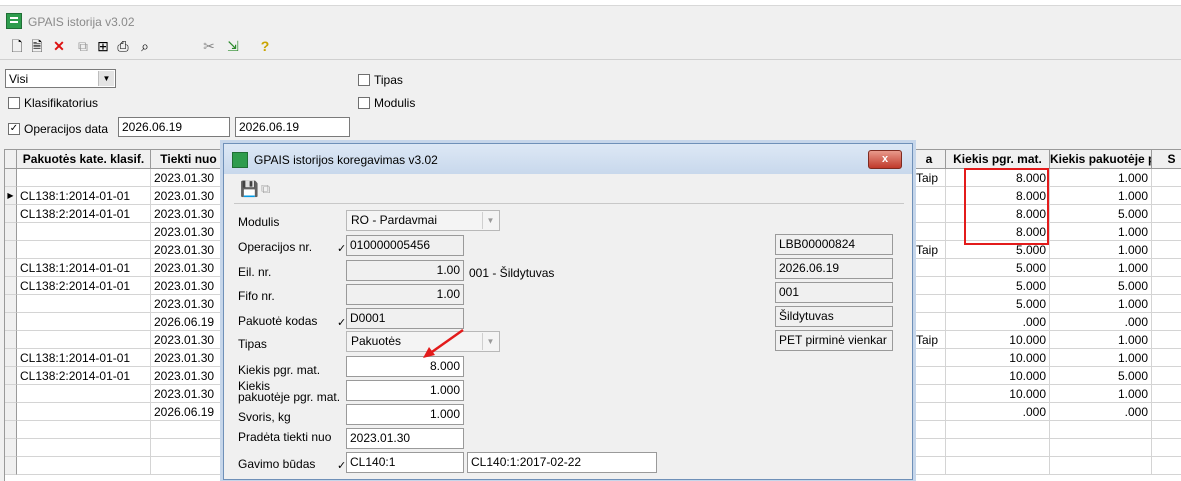 This screenshot has width=1181, height=481. Describe the element at coordinates (405, 462) in the screenshot. I see `gavimo-field: CL140:1` at that location.